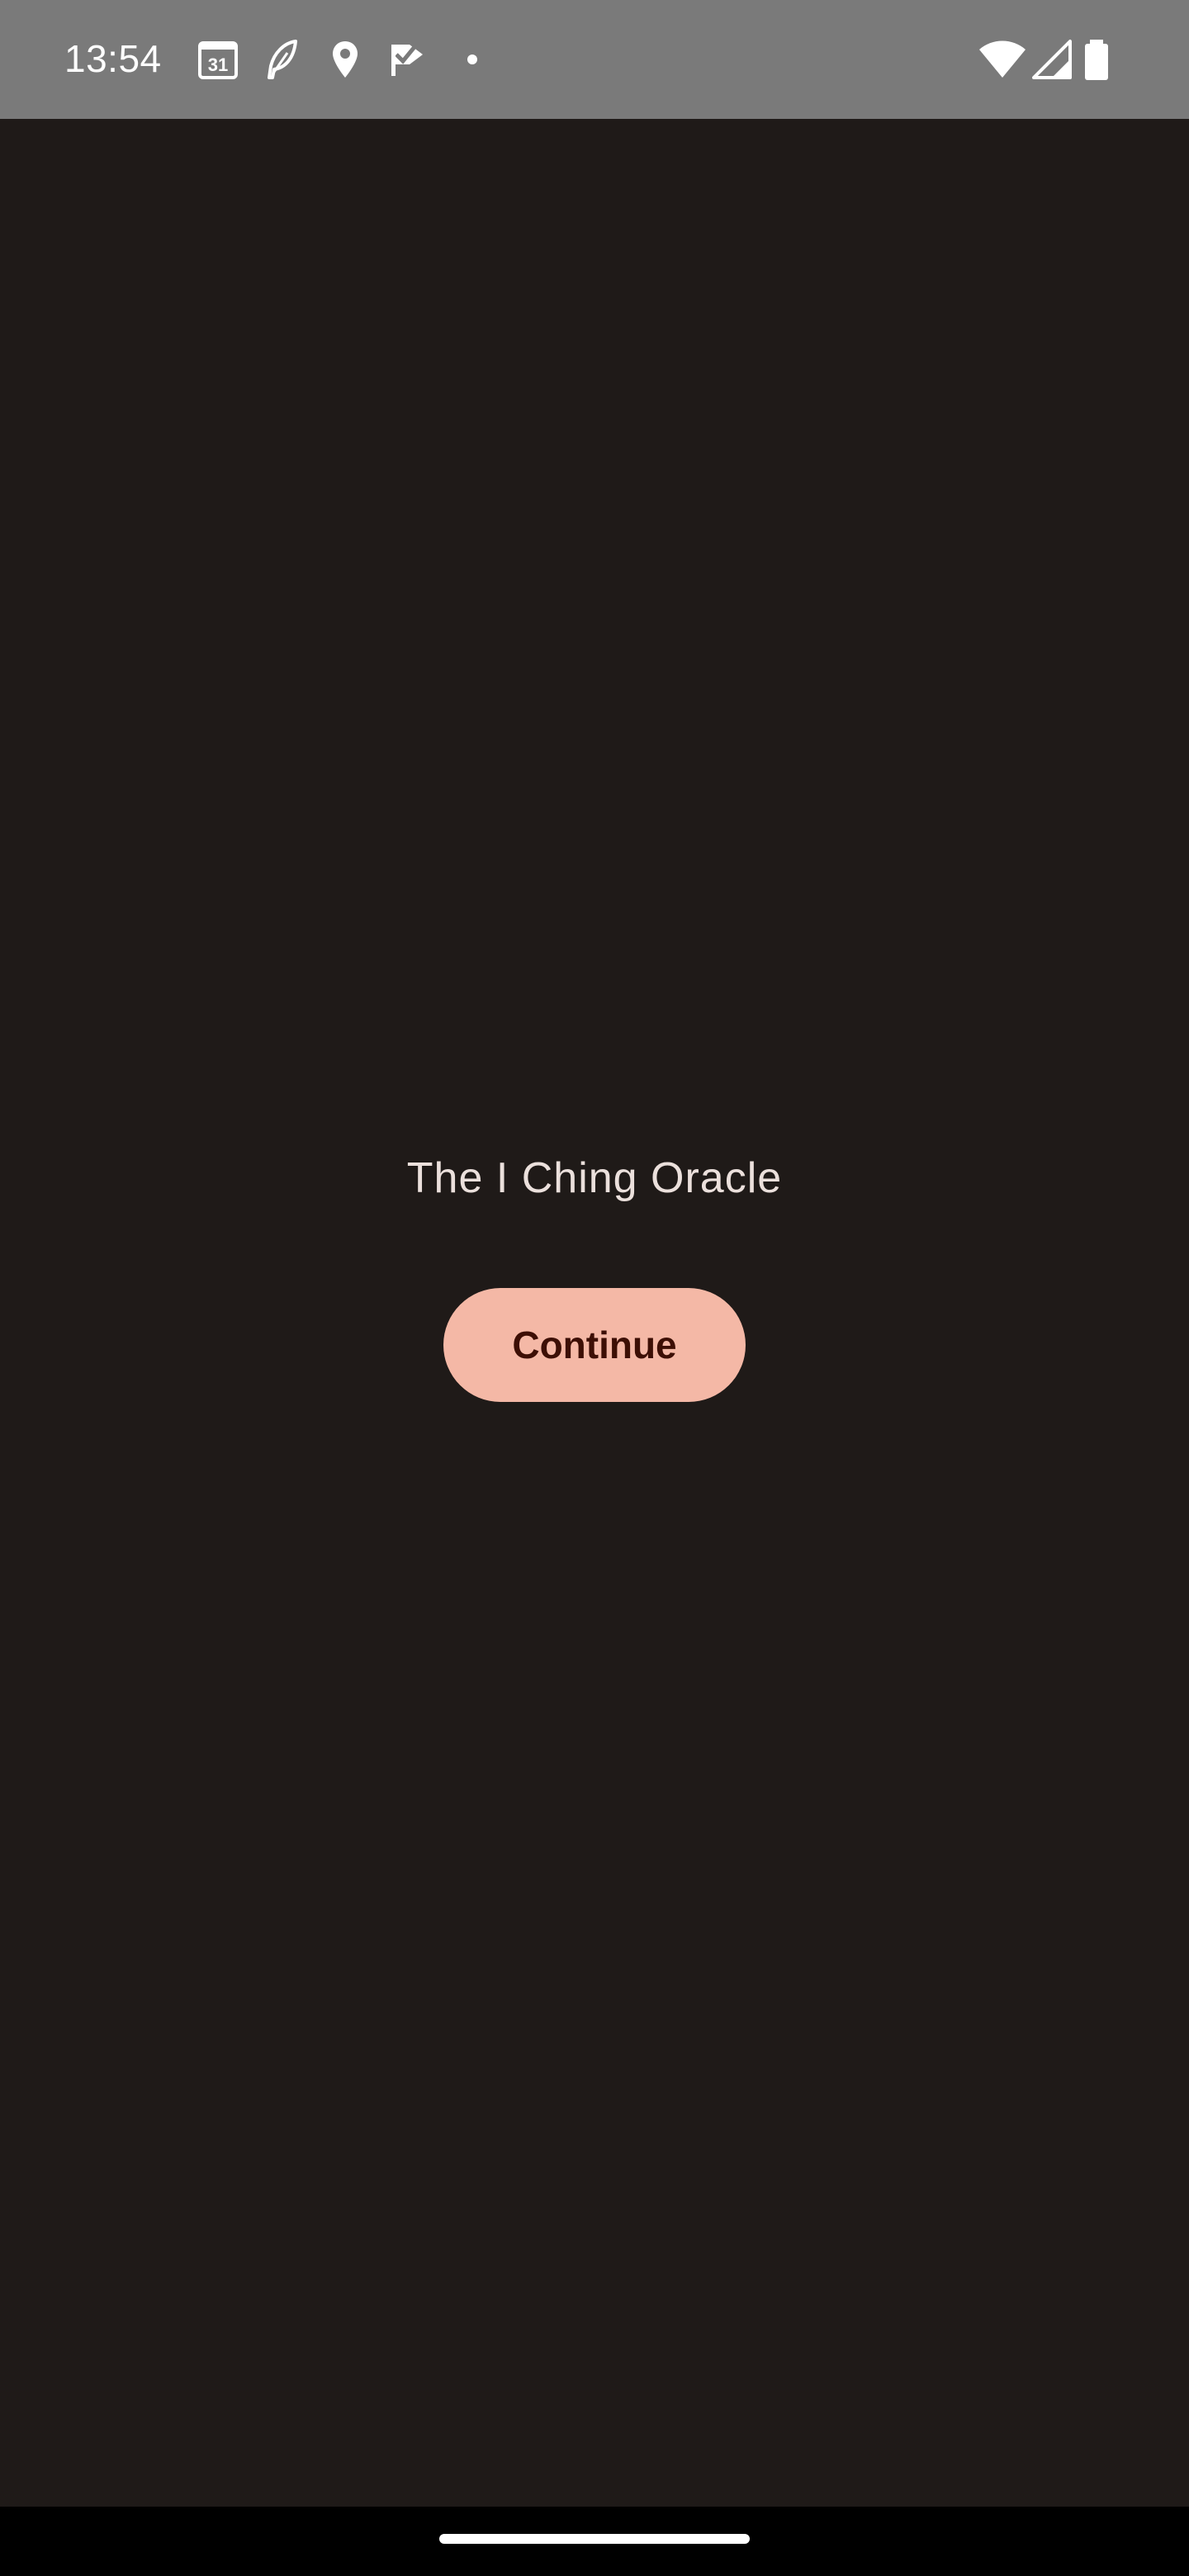 The image size is (1189, 2576). Describe the element at coordinates (218, 64) in the screenshot. I see `calendar-day: 31` at that location.